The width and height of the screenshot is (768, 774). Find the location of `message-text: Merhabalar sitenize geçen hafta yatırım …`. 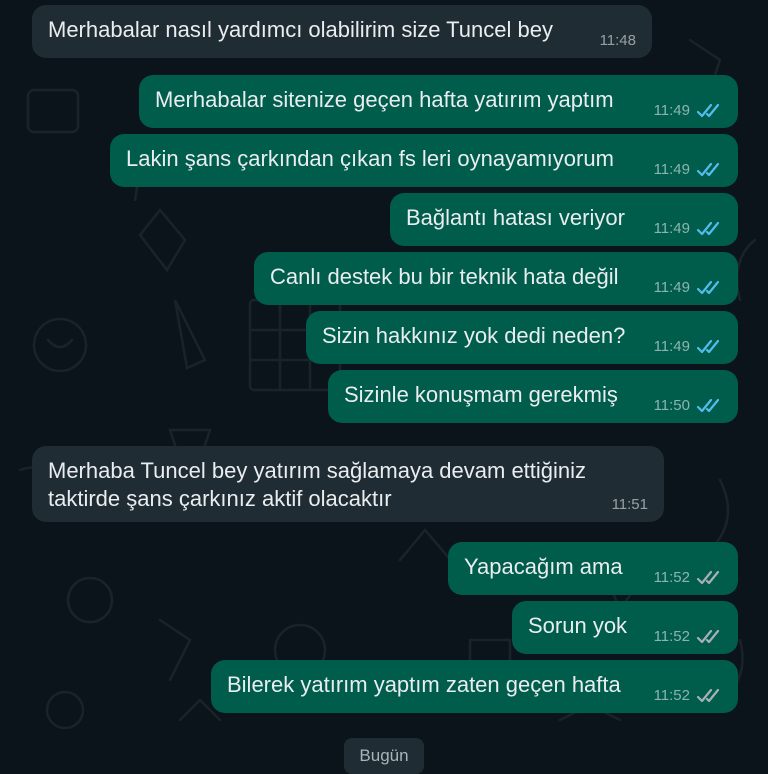

message-text: Merhabalar sitenize geçen hafta yatırım … is located at coordinates (384, 99).